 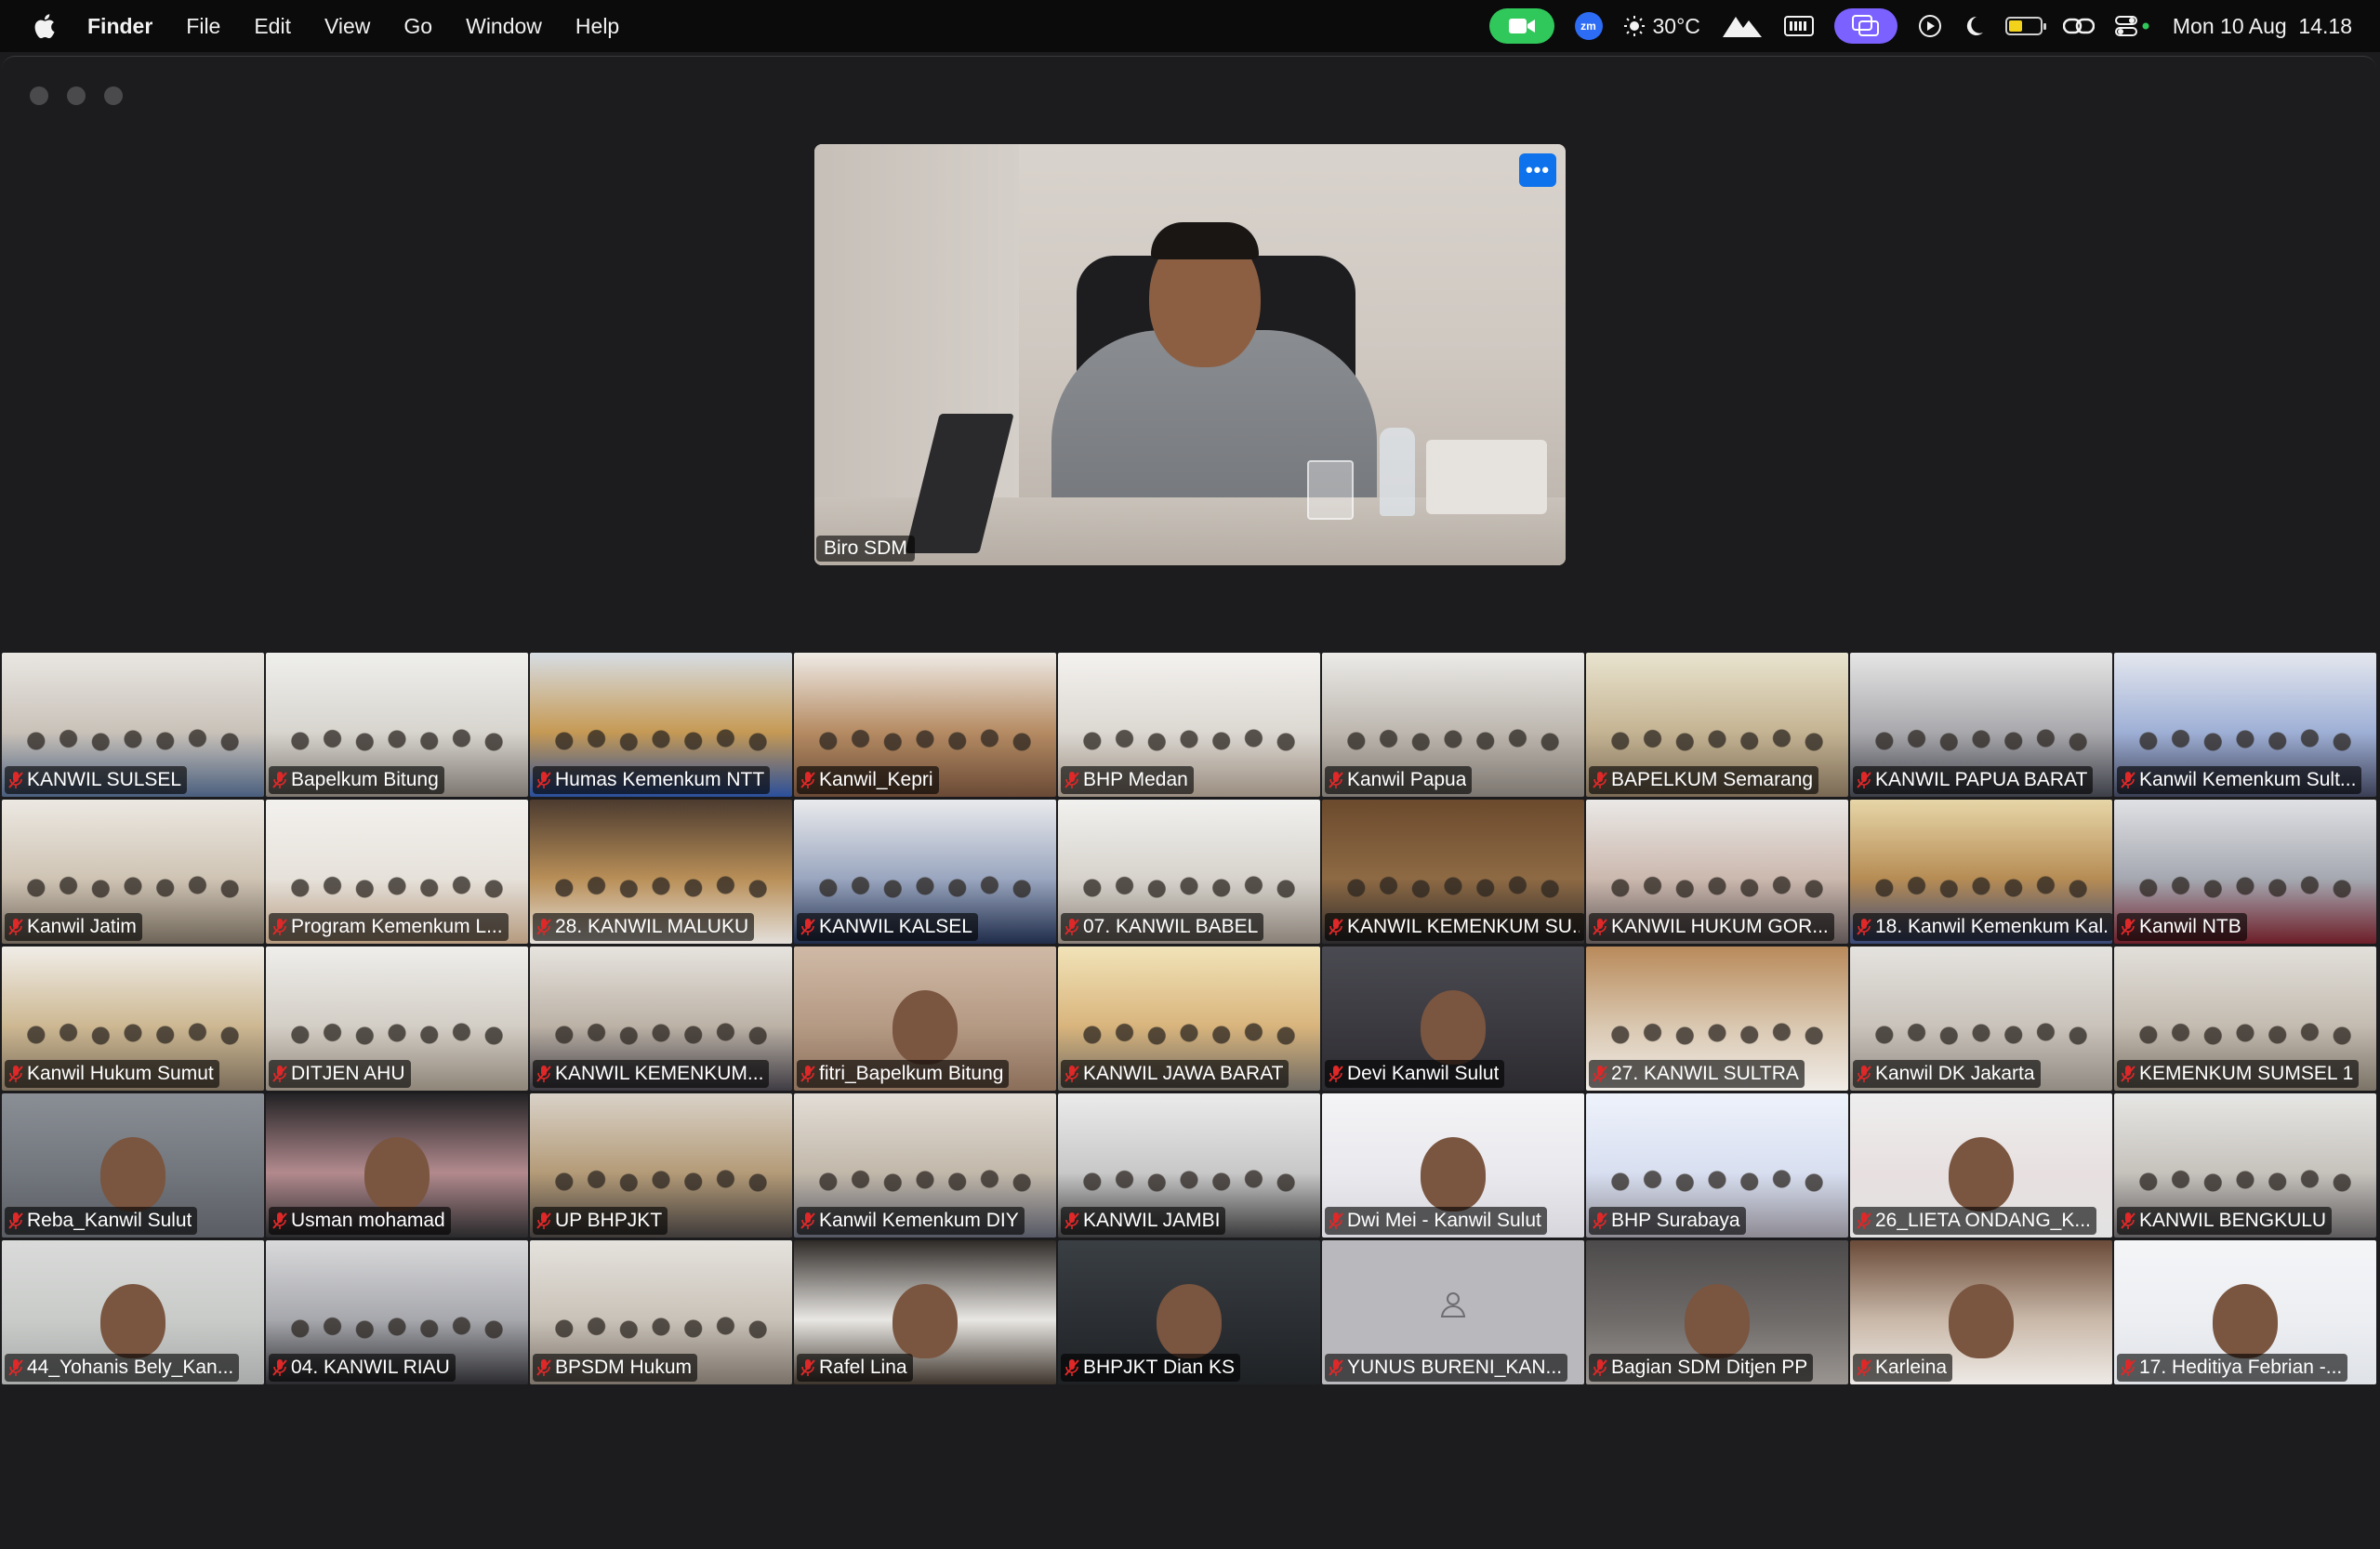 What do you see at coordinates (1189, 1312) in the screenshot?
I see `participant-tile: BHPJKT Dian KS` at bounding box center [1189, 1312].